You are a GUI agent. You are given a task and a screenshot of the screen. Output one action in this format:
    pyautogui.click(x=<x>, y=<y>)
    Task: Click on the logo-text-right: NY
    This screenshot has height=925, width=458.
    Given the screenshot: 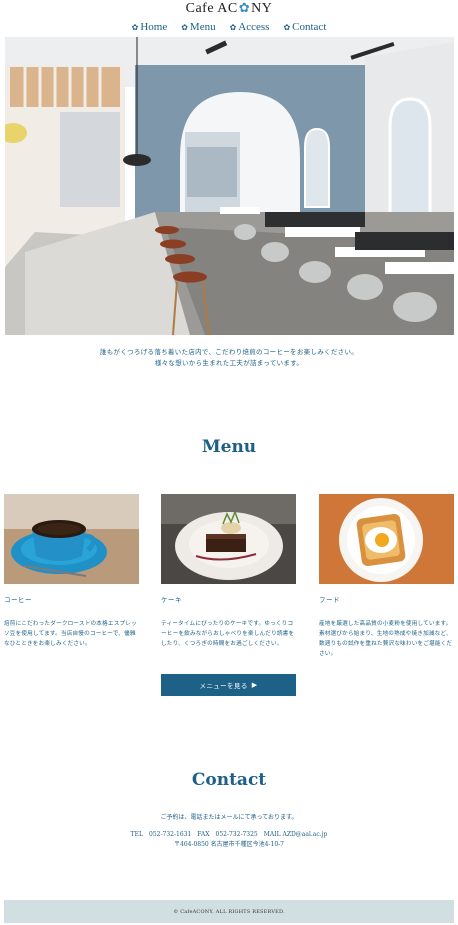 What is the action you would take?
    pyautogui.click(x=262, y=8)
    